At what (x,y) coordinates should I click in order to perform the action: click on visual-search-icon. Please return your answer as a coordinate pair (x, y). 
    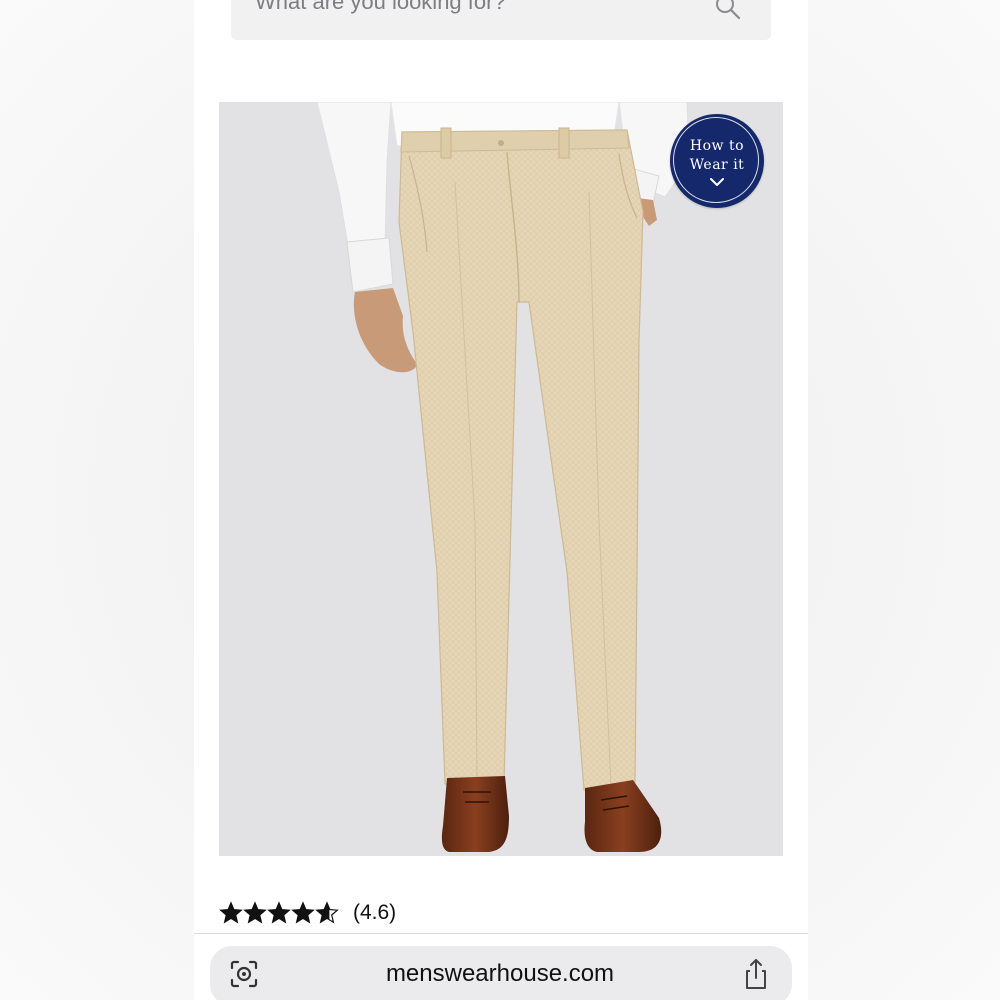
    Looking at the image, I should click on (244, 974).